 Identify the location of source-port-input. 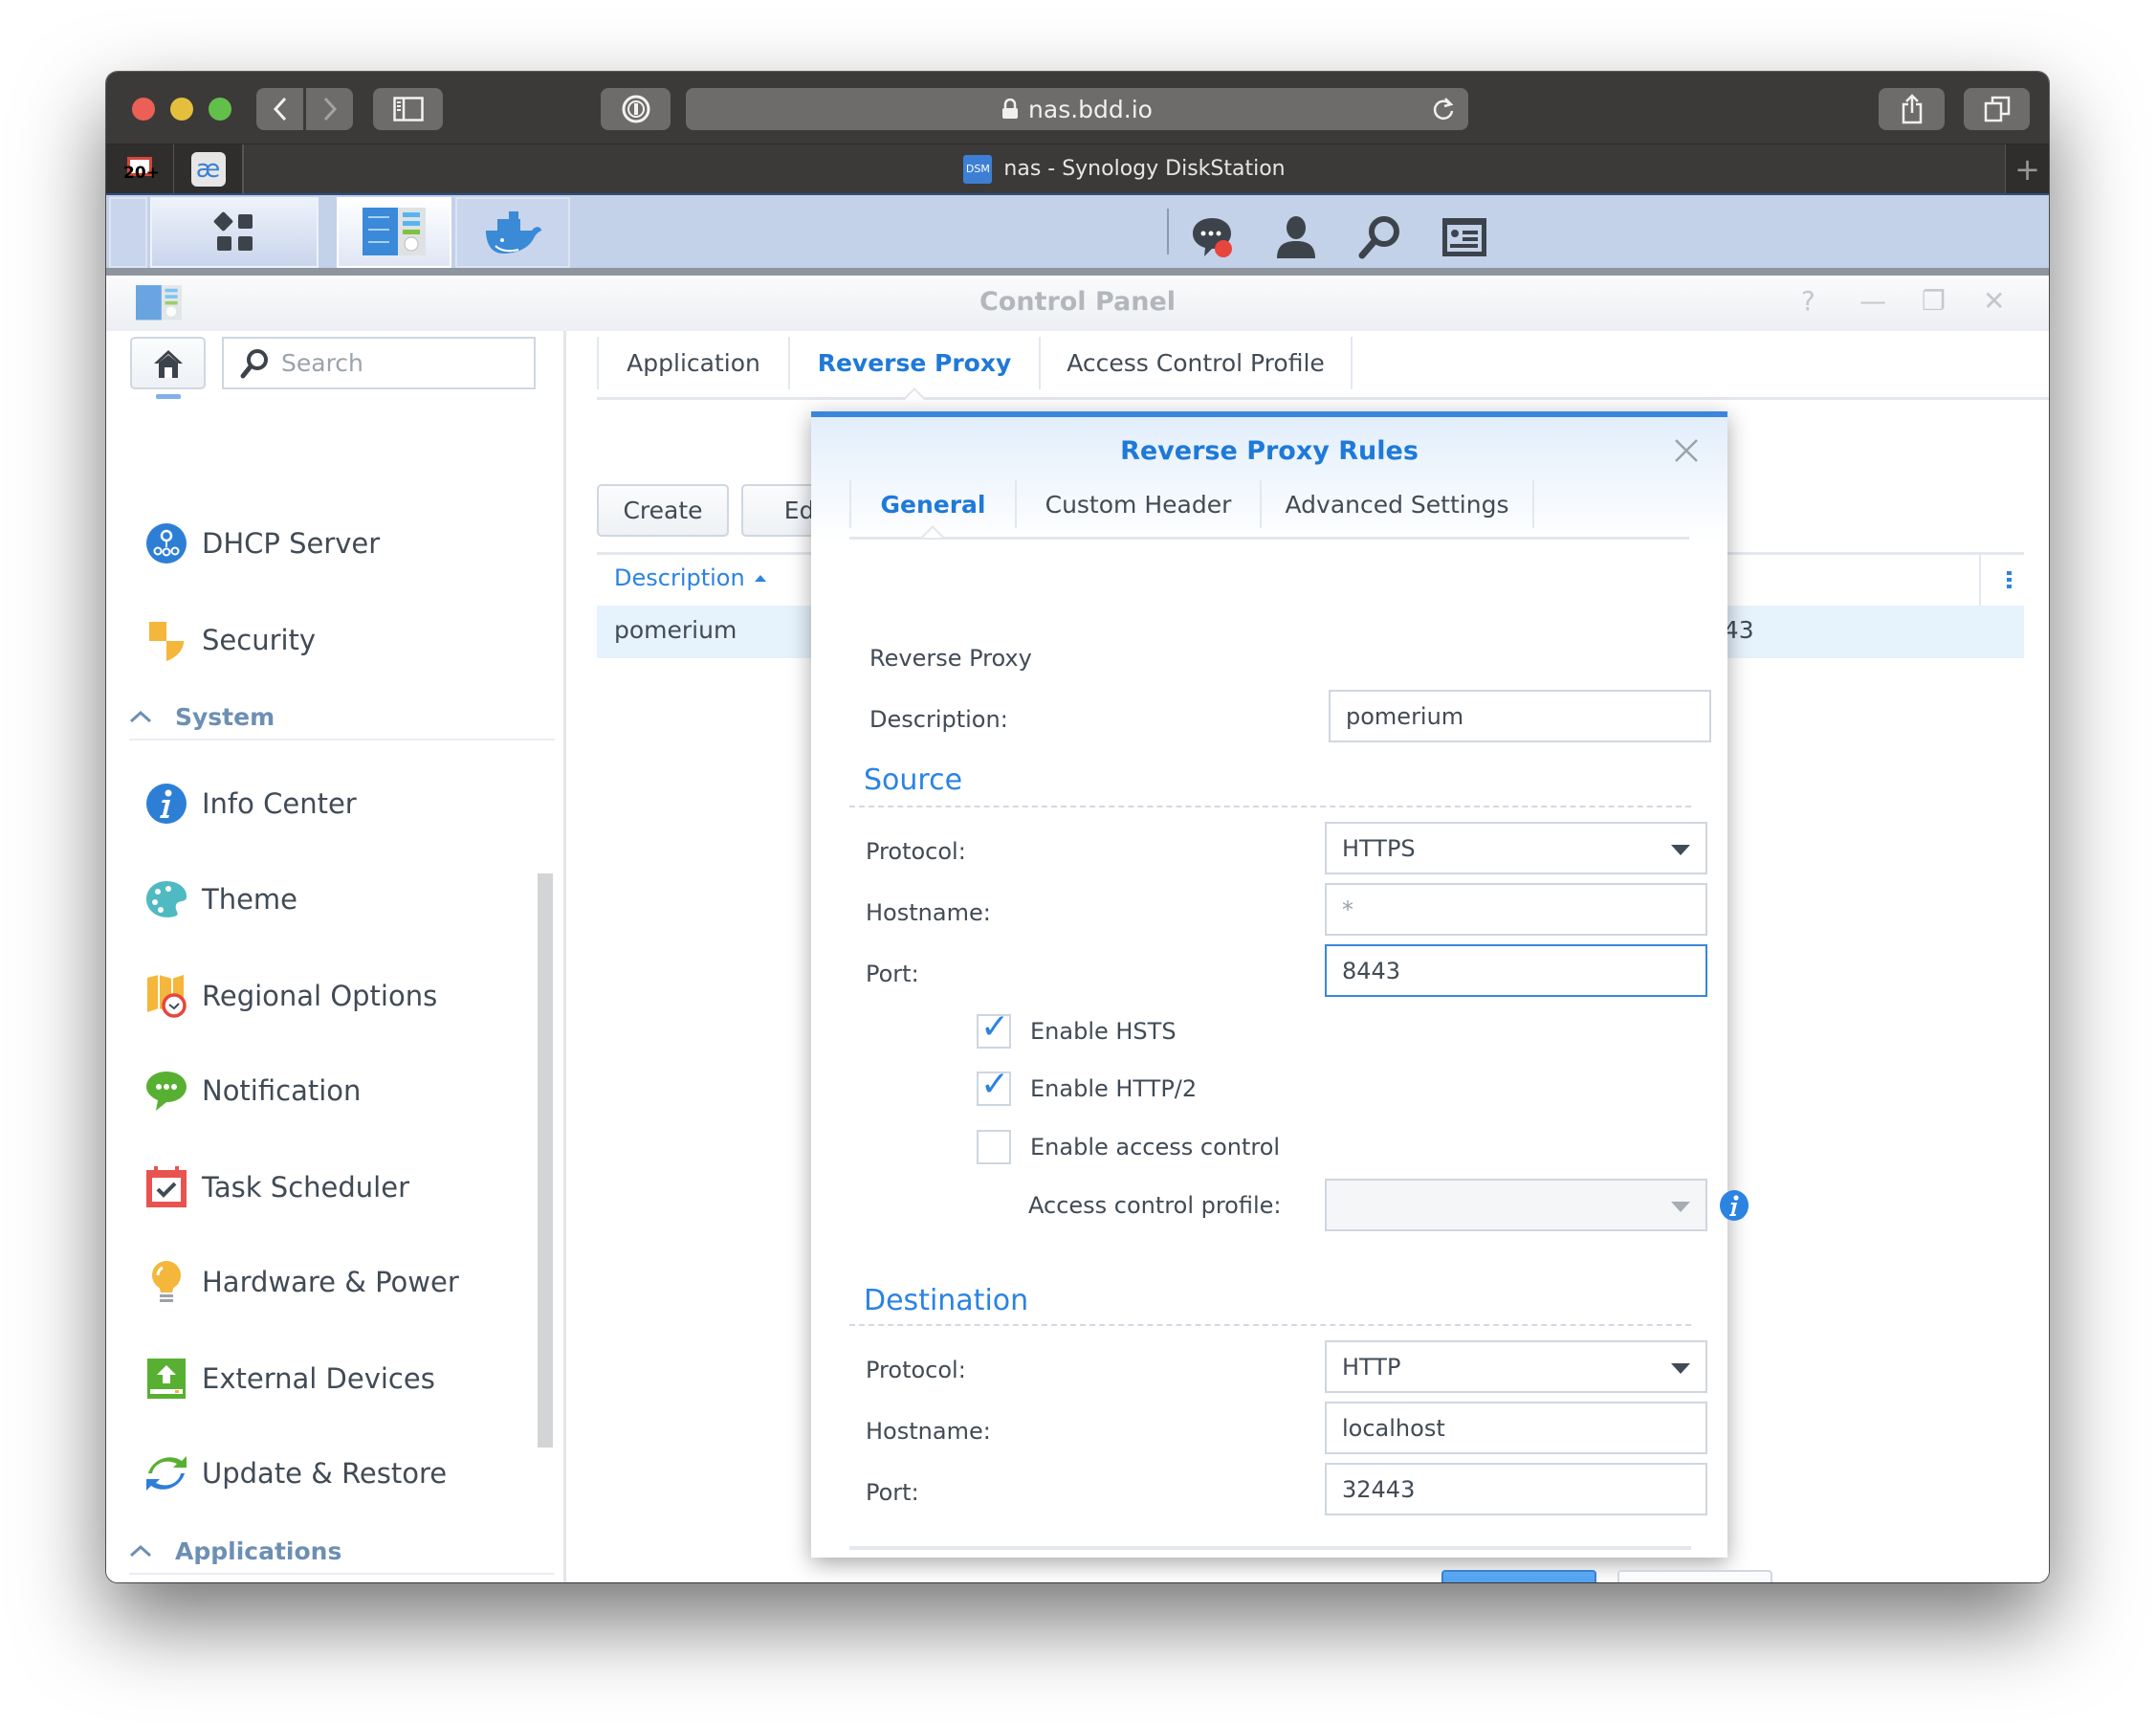
(1514, 970).